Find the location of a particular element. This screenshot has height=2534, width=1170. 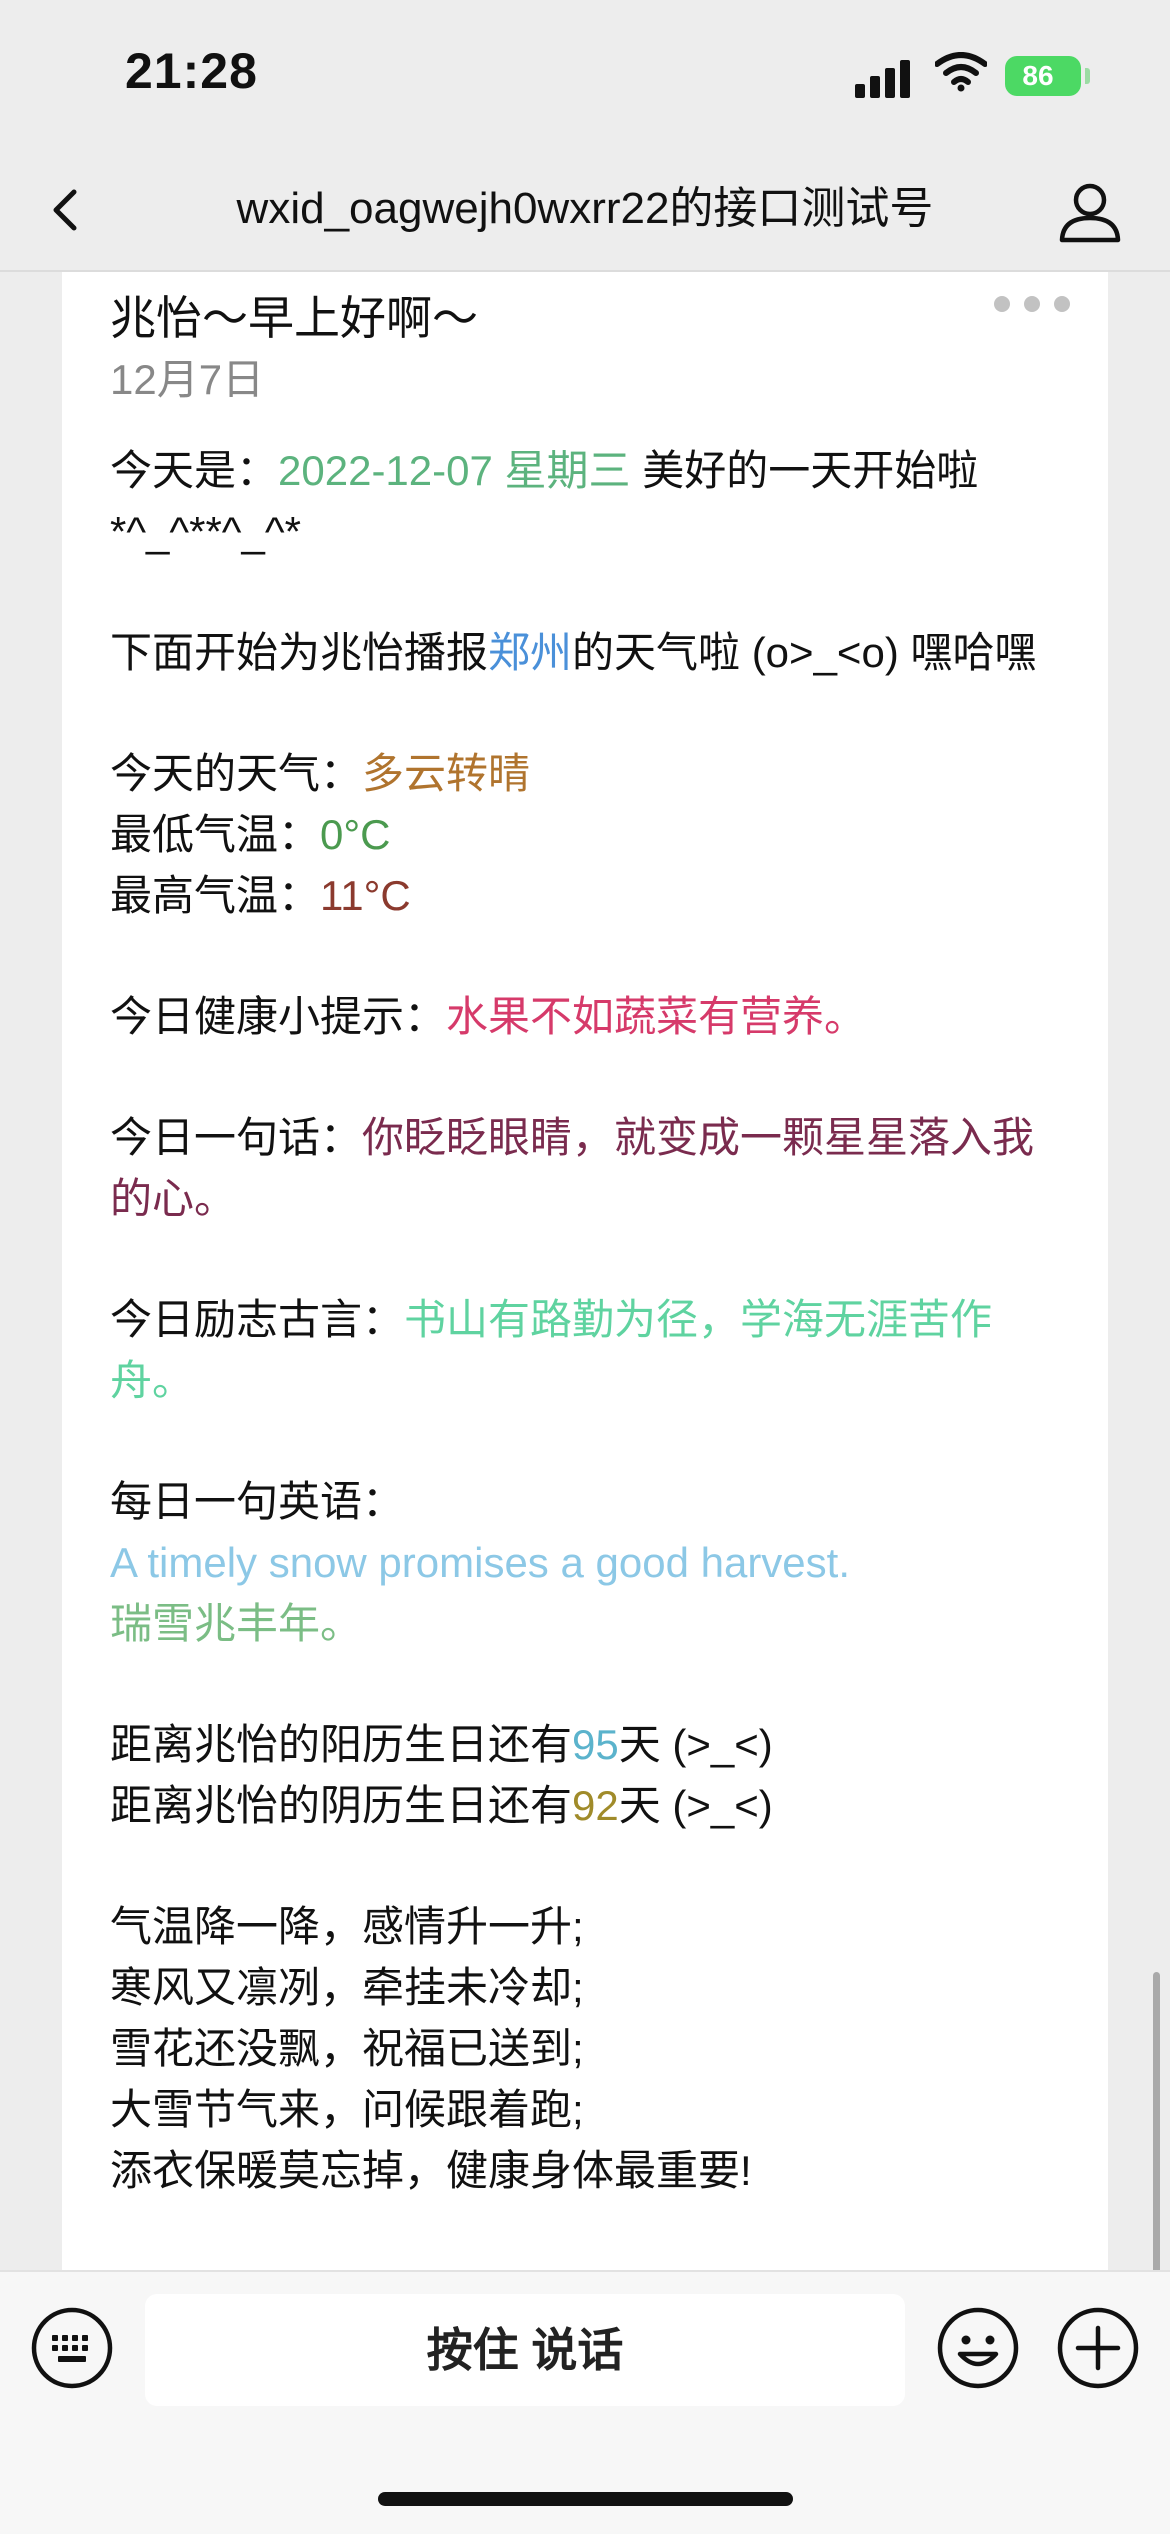

chat-title: wxid_oagwejh0wxrr22的接口测试号 is located at coordinates (585, 208).